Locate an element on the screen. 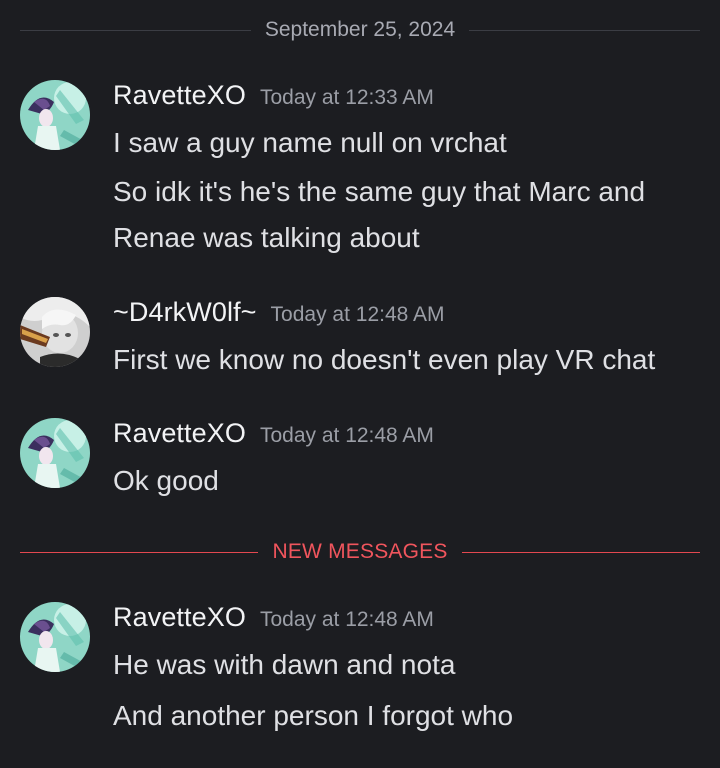 Image resolution: width=720 pixels, height=768 pixels. message-text: Ok good is located at coordinates (166, 480).